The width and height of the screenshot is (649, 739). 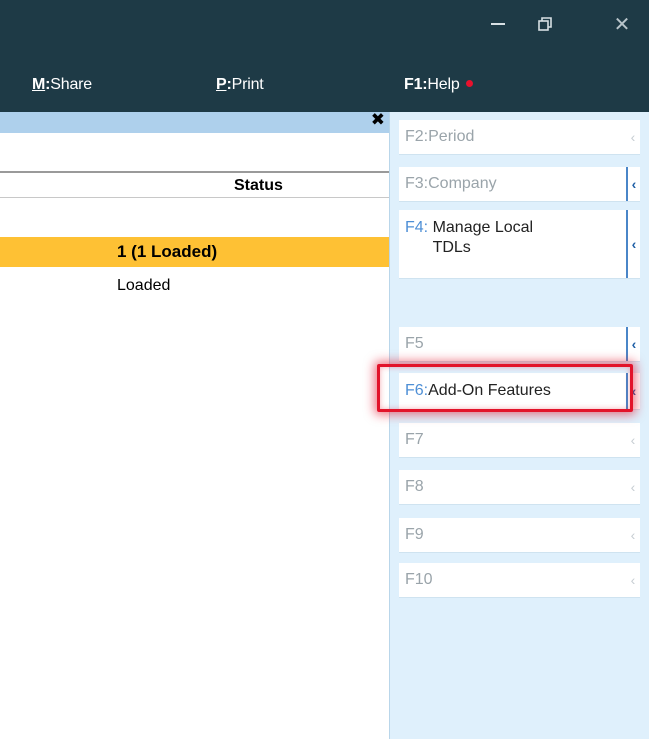 What do you see at coordinates (414, 486) in the screenshot?
I see `button-key: F8` at bounding box center [414, 486].